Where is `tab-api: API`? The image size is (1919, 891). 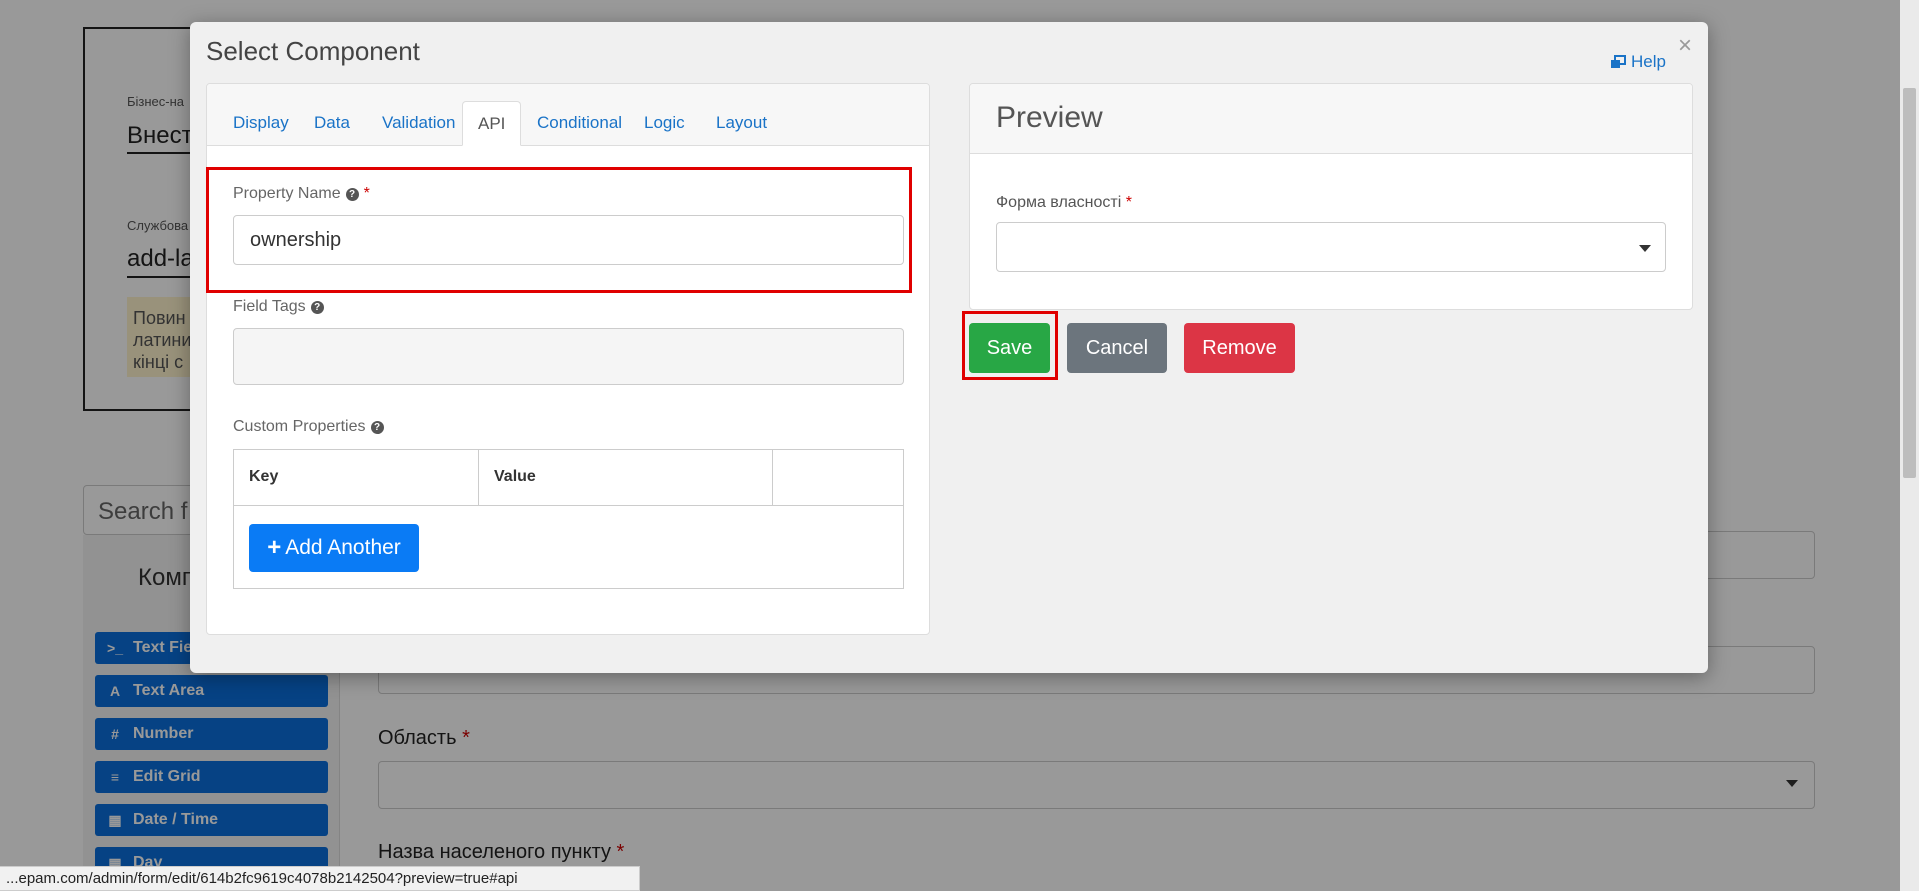
tab-api: API is located at coordinates (492, 123).